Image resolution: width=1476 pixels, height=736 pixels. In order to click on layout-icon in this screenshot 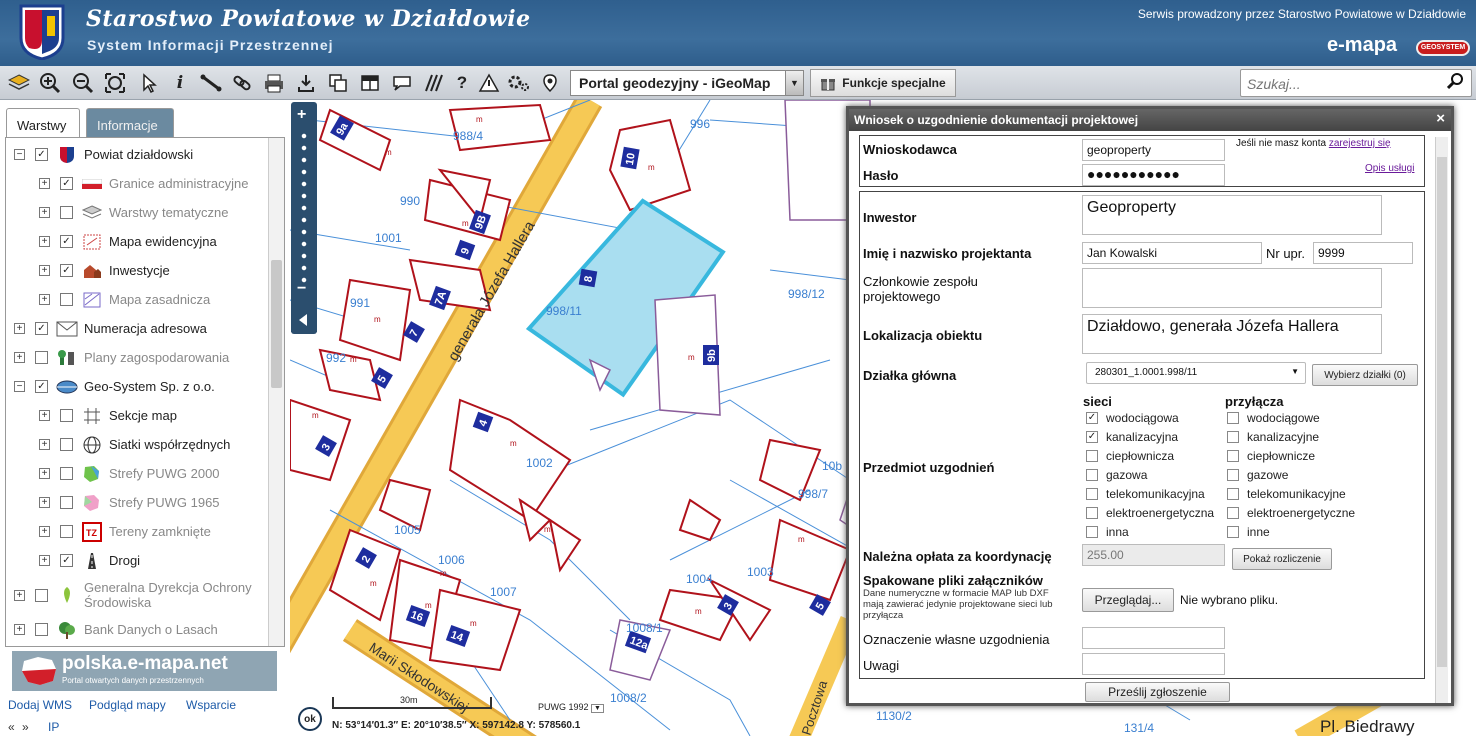, I will do `click(370, 83)`.